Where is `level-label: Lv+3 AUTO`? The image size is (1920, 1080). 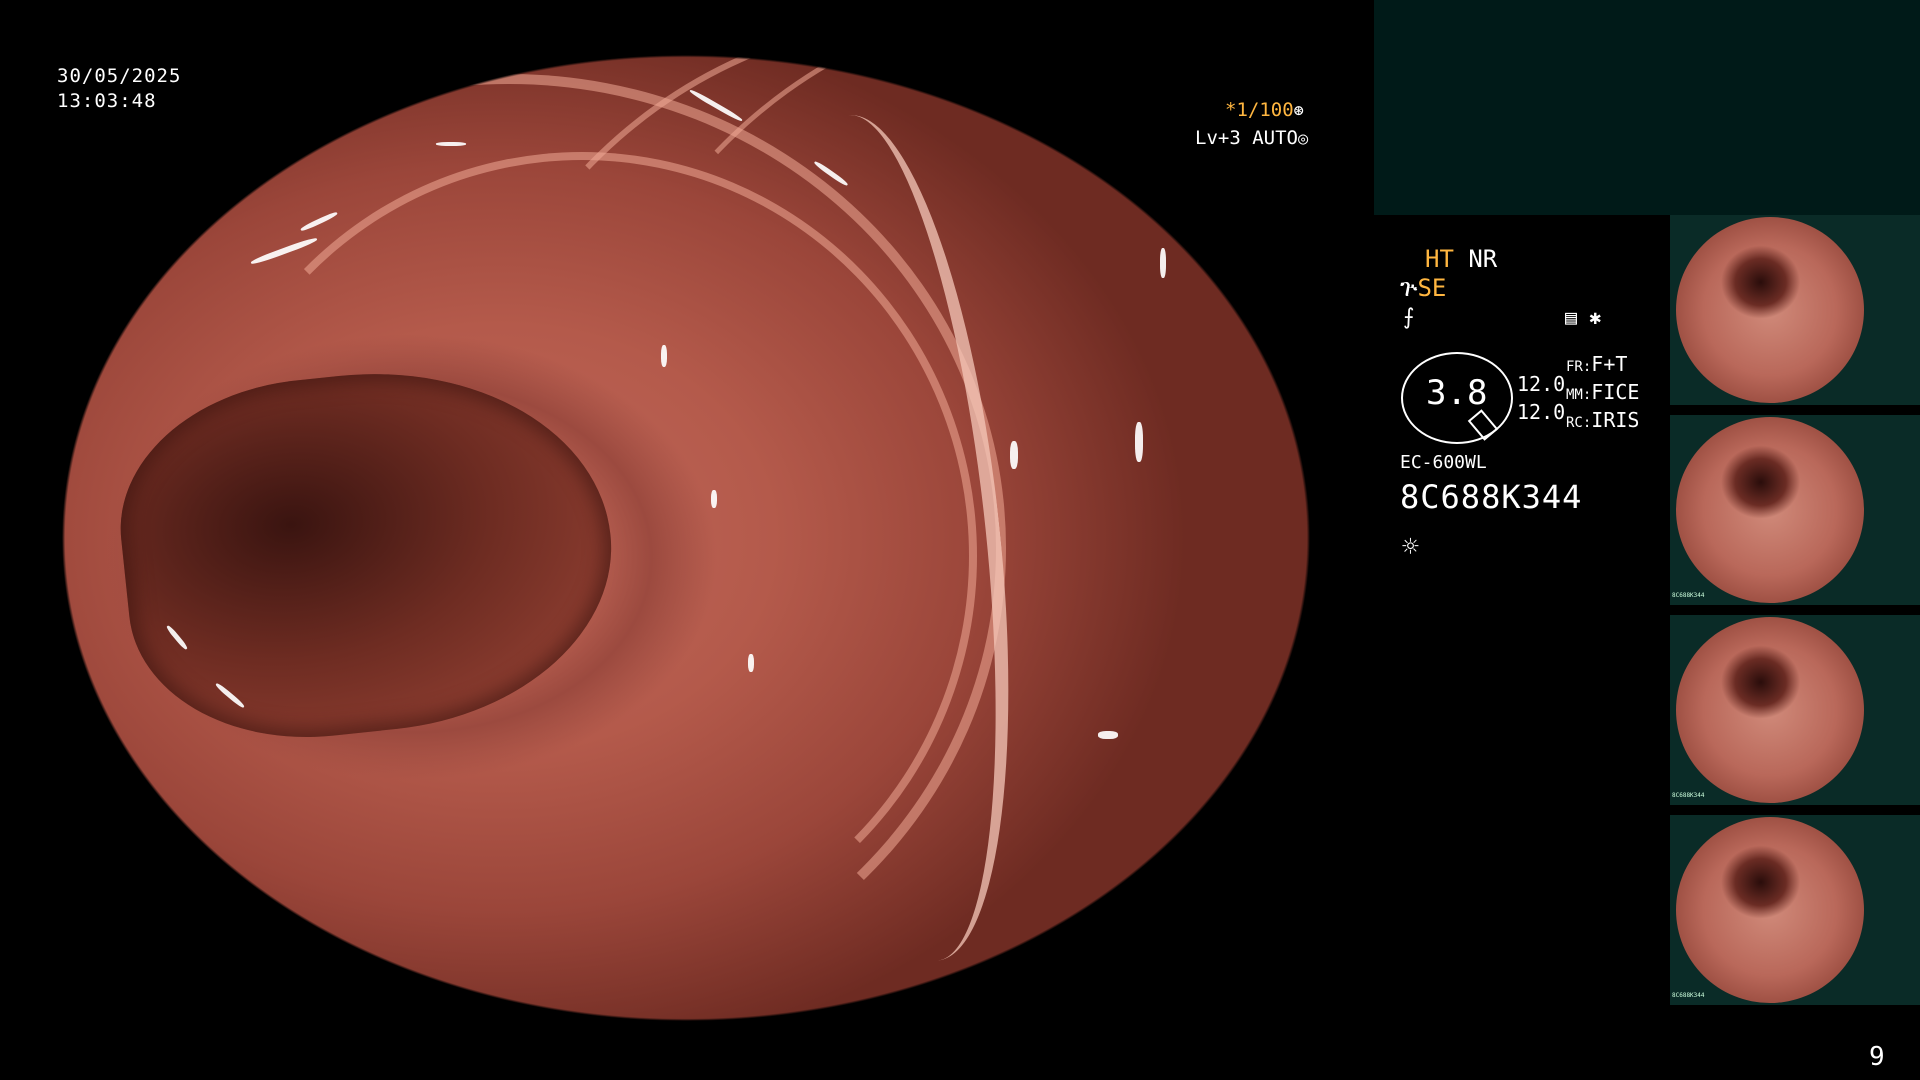 level-label: Lv+3 AUTO is located at coordinates (1246, 138).